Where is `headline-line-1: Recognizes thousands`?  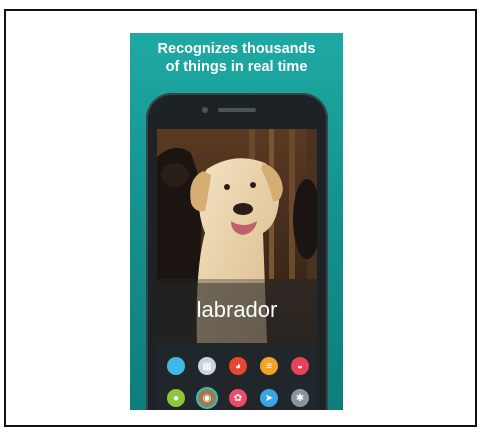
headline-line-1: Recognizes thousands is located at coordinates (236, 49).